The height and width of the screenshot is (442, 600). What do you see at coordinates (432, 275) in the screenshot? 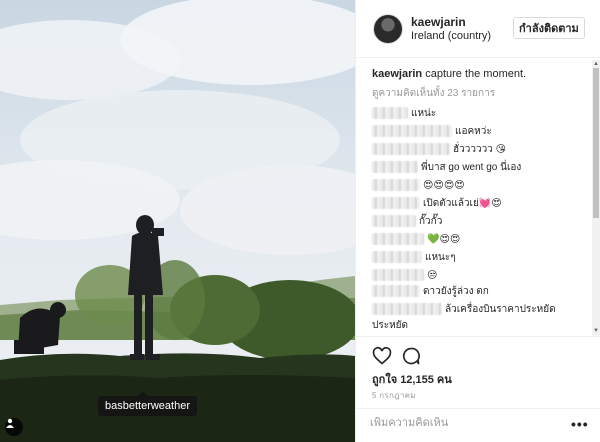
I see `comment-text: 😒` at bounding box center [432, 275].